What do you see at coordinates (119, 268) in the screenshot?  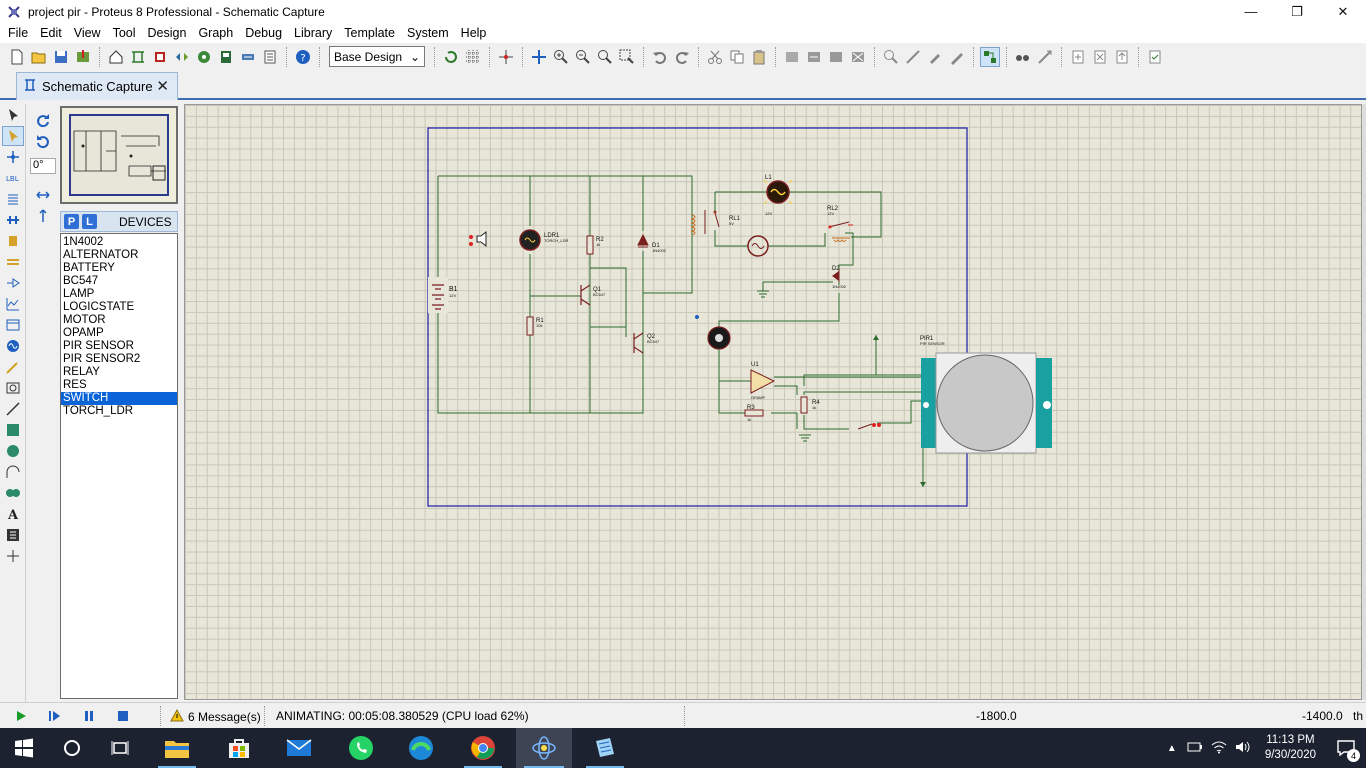 I see `device-item: BATTERY` at bounding box center [119, 268].